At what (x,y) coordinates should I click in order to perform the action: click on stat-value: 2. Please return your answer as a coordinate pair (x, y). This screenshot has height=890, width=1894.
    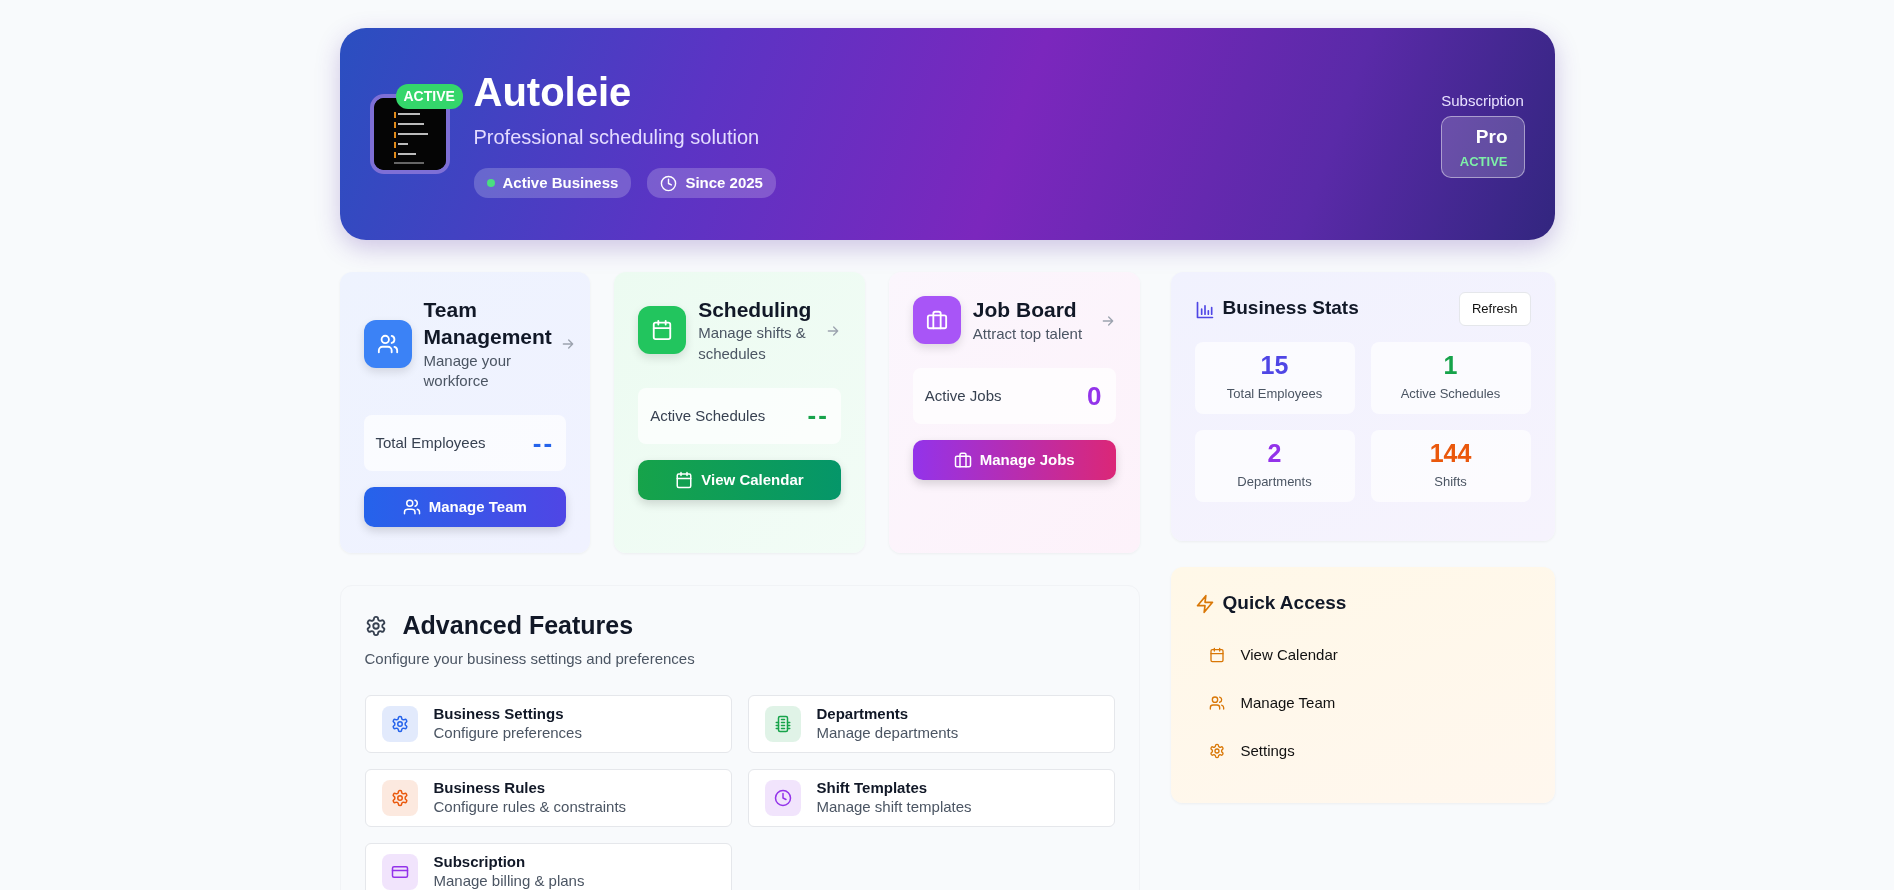
    Looking at the image, I should click on (1274, 454).